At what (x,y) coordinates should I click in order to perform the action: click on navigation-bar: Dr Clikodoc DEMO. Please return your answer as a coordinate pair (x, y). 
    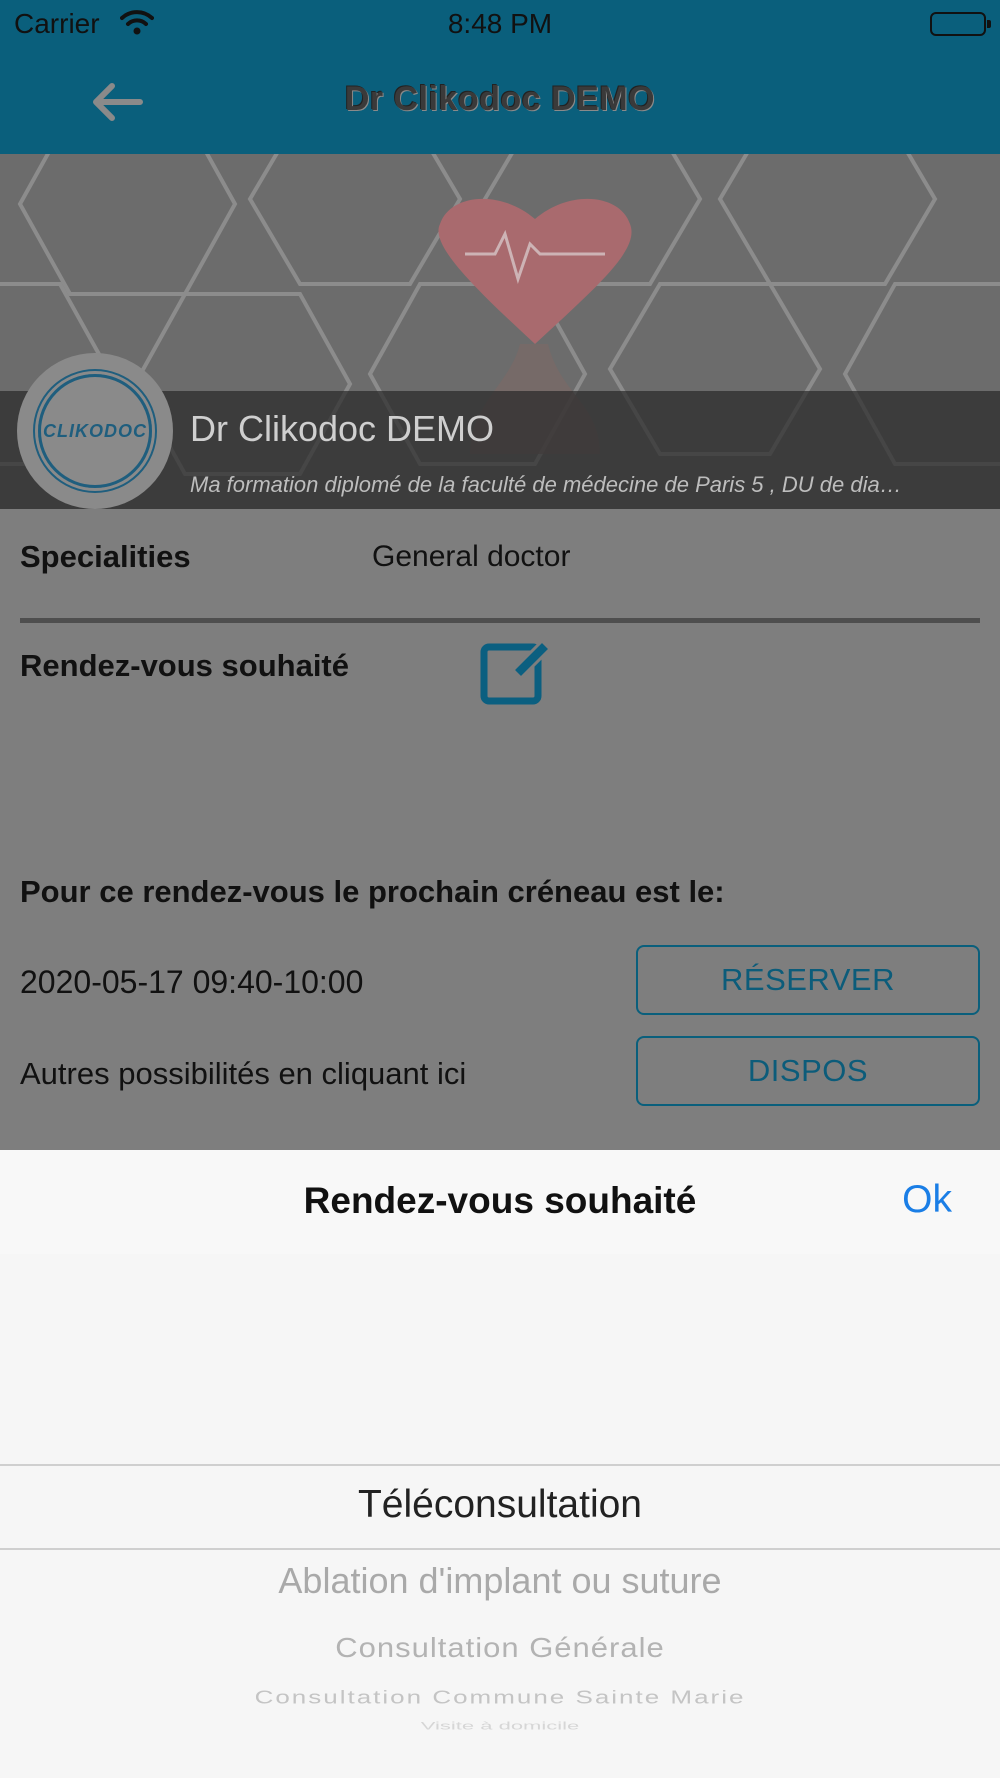
    Looking at the image, I should click on (500, 102).